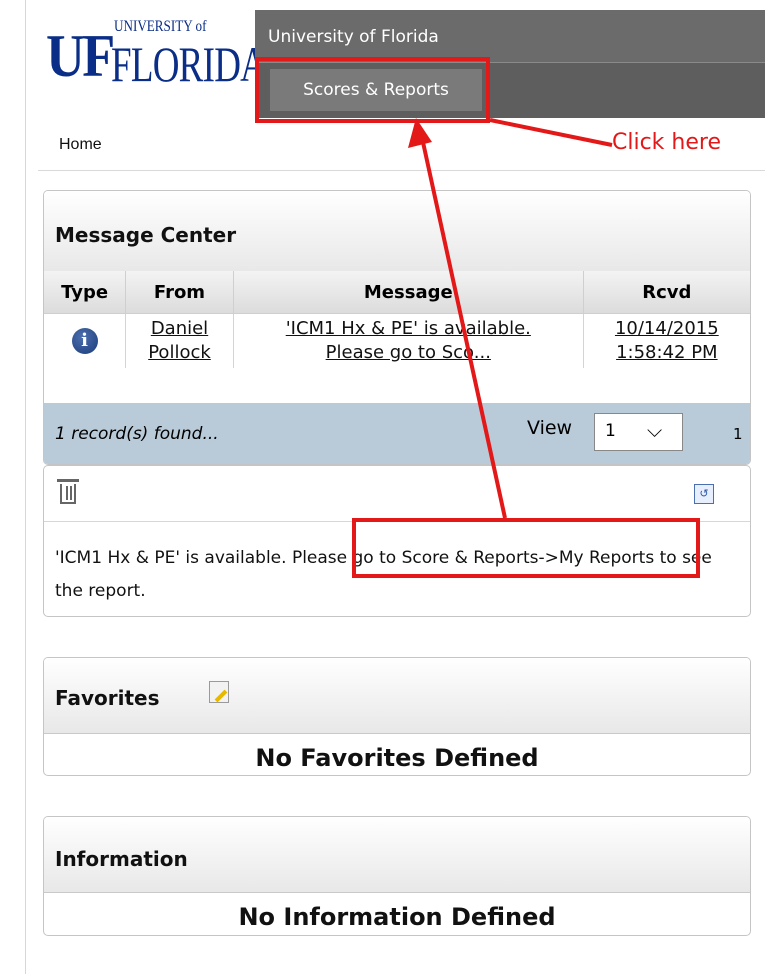  I want to click on arrow-line-click, so click(551, 132).